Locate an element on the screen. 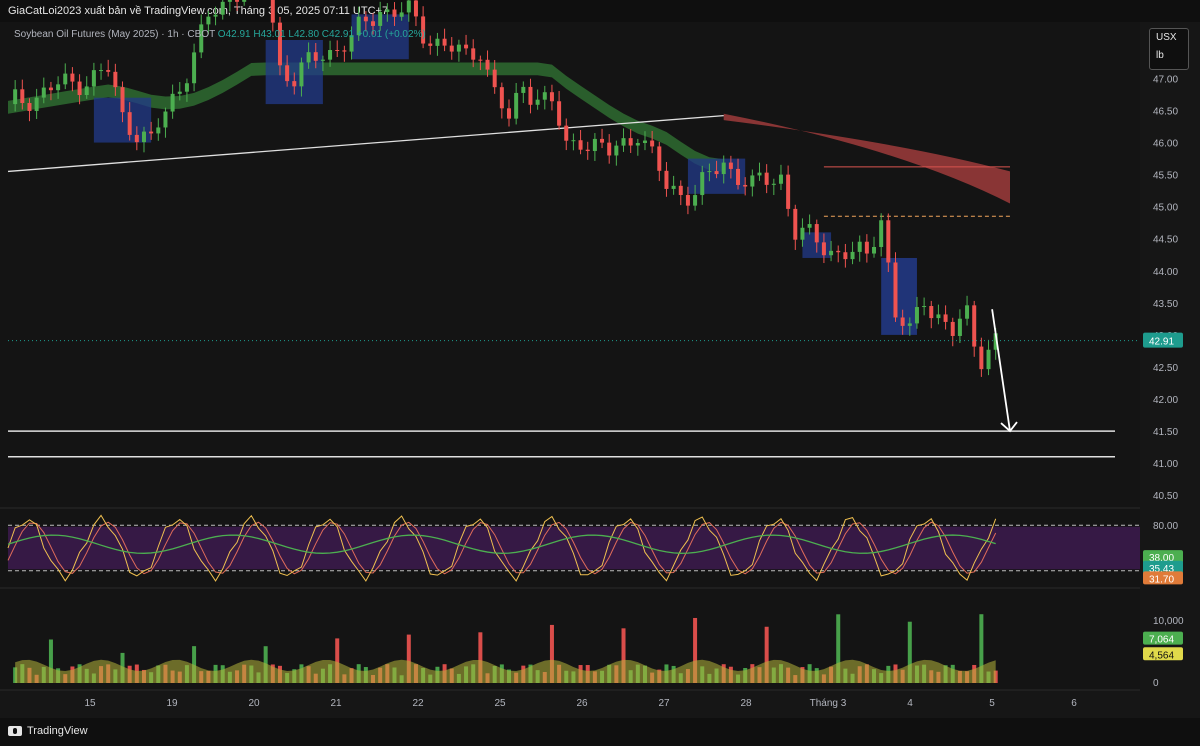  time-tick-label: 21 is located at coordinates (336, 703).